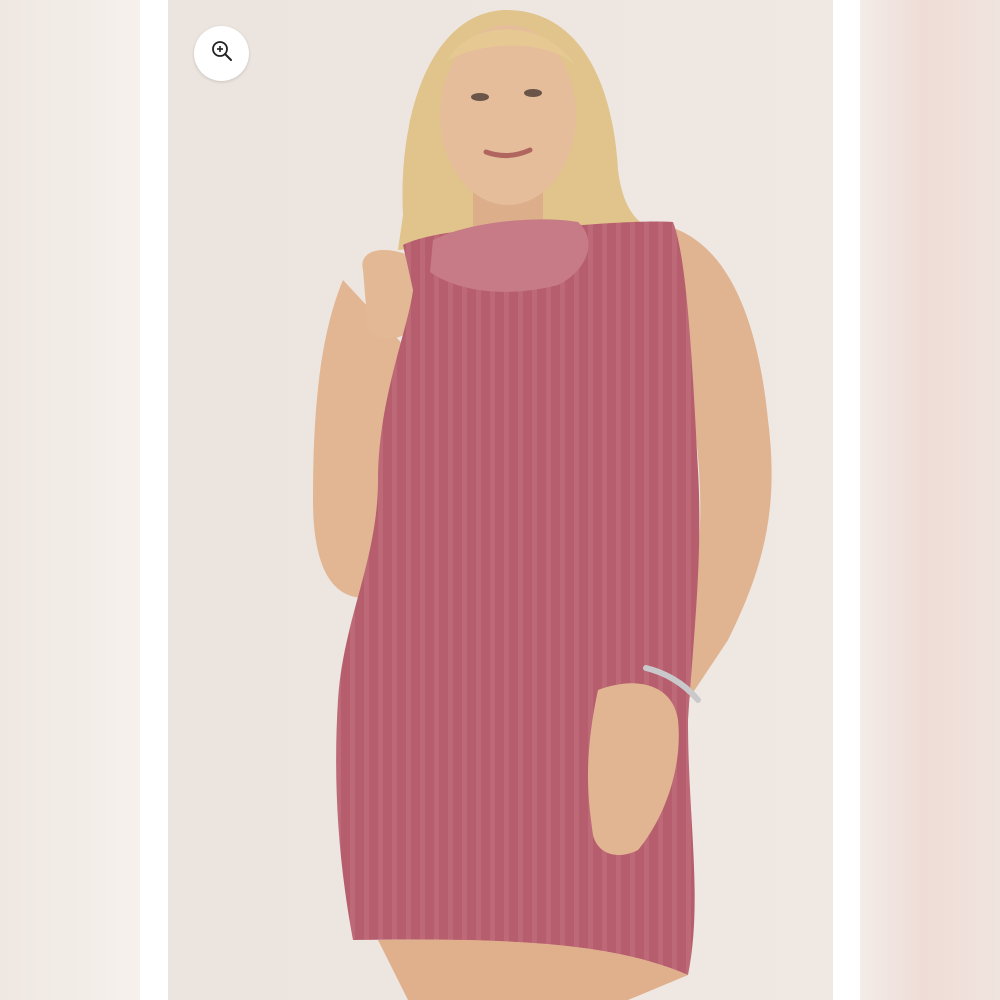  Describe the element at coordinates (930, 500) in the screenshot. I see `next-image-preview` at that location.